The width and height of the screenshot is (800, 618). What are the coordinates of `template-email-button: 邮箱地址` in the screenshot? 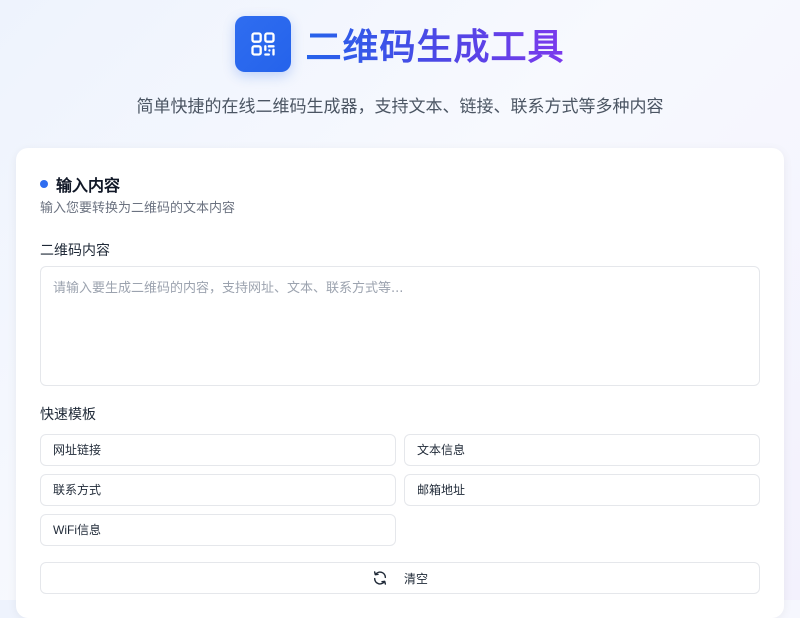 It's located at (582, 490).